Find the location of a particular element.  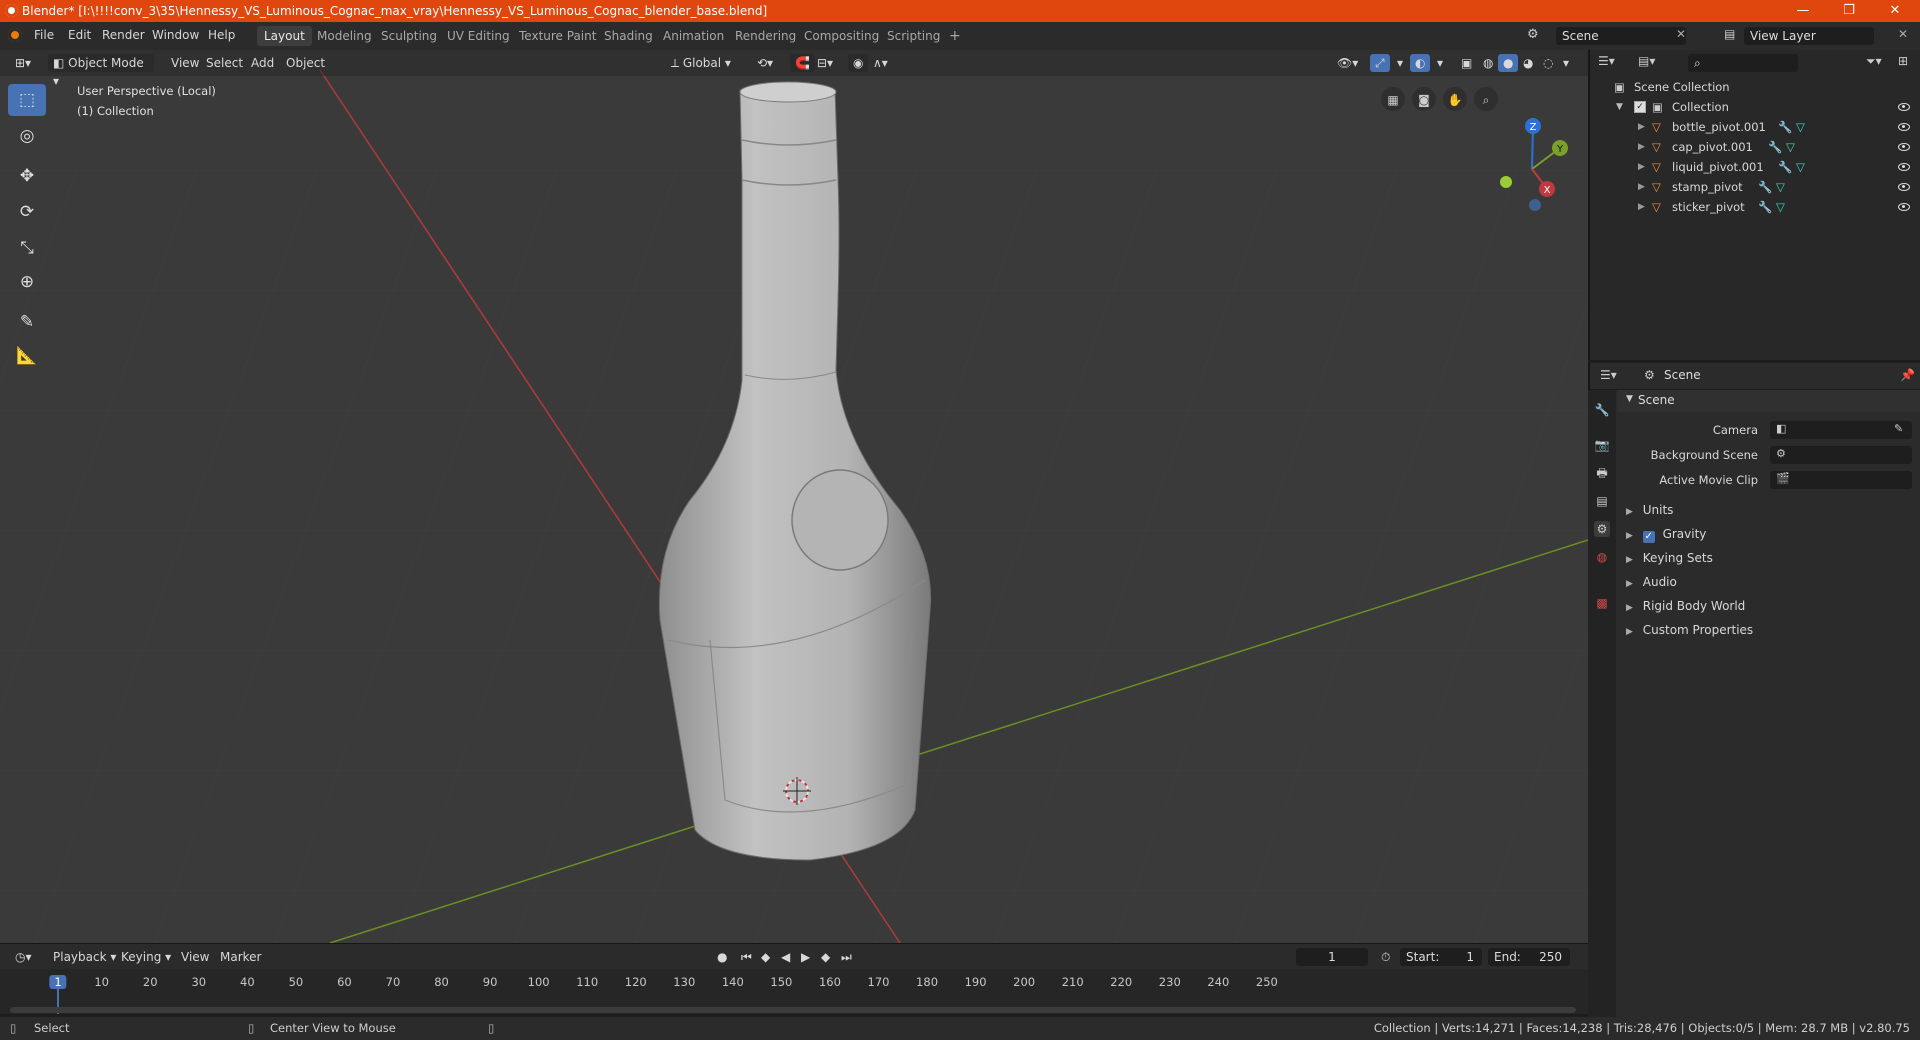

measure-tool-icon: 📐 is located at coordinates (27, 356).